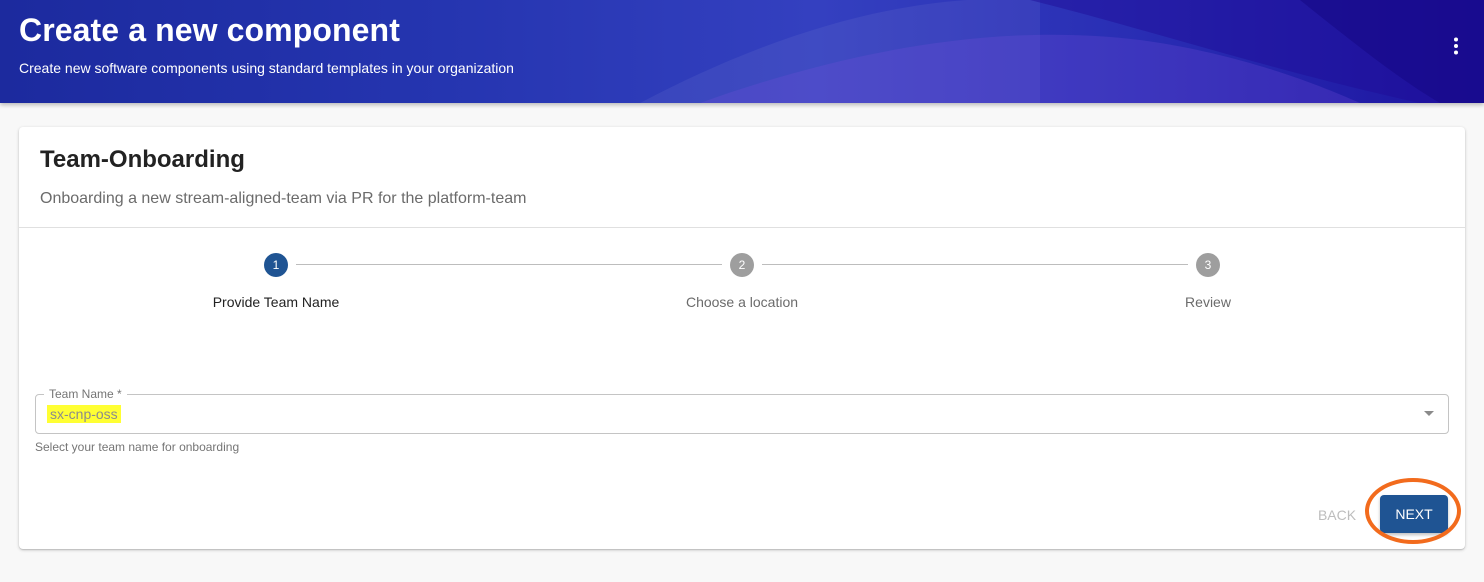 The width and height of the screenshot is (1484, 582). What do you see at coordinates (742, 227) in the screenshot?
I see `card-divider` at bounding box center [742, 227].